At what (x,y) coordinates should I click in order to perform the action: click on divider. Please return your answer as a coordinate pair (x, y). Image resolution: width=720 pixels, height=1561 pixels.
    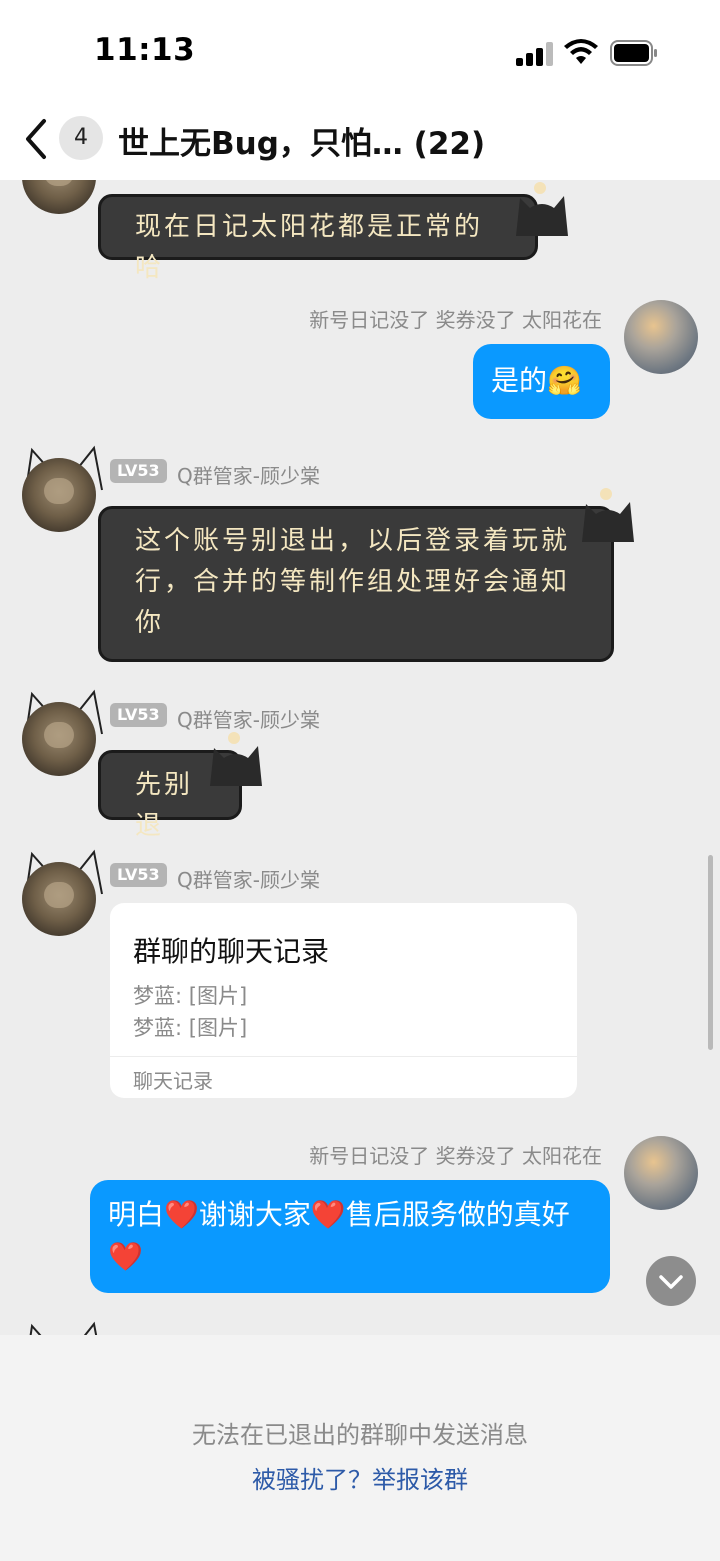
    Looking at the image, I should click on (343, 1056).